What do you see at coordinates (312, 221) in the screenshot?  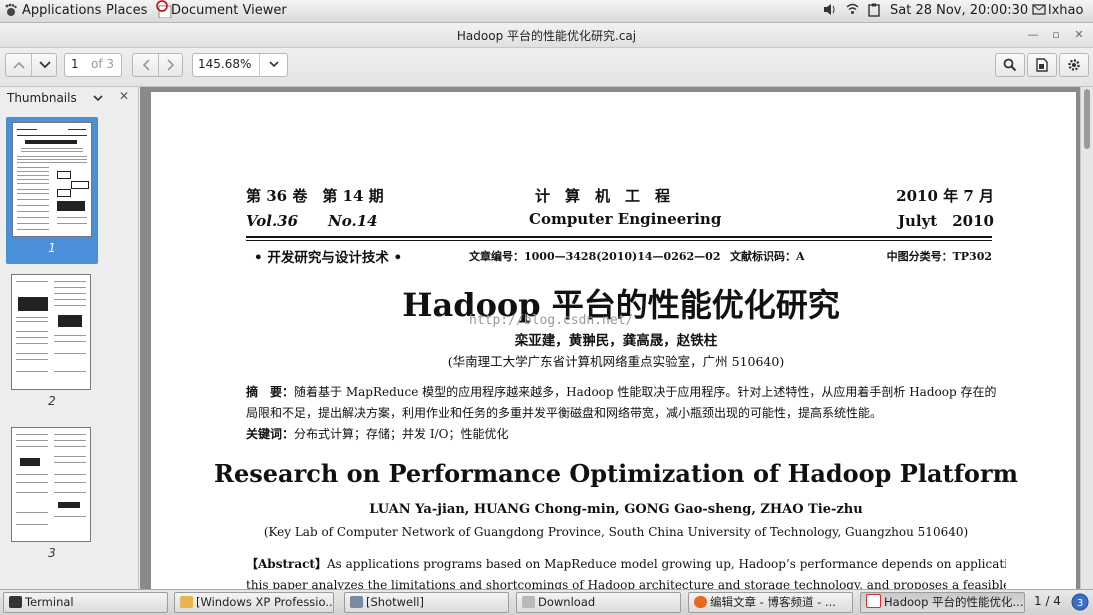 I see `header-volume-en: Vol.36 No.14` at bounding box center [312, 221].